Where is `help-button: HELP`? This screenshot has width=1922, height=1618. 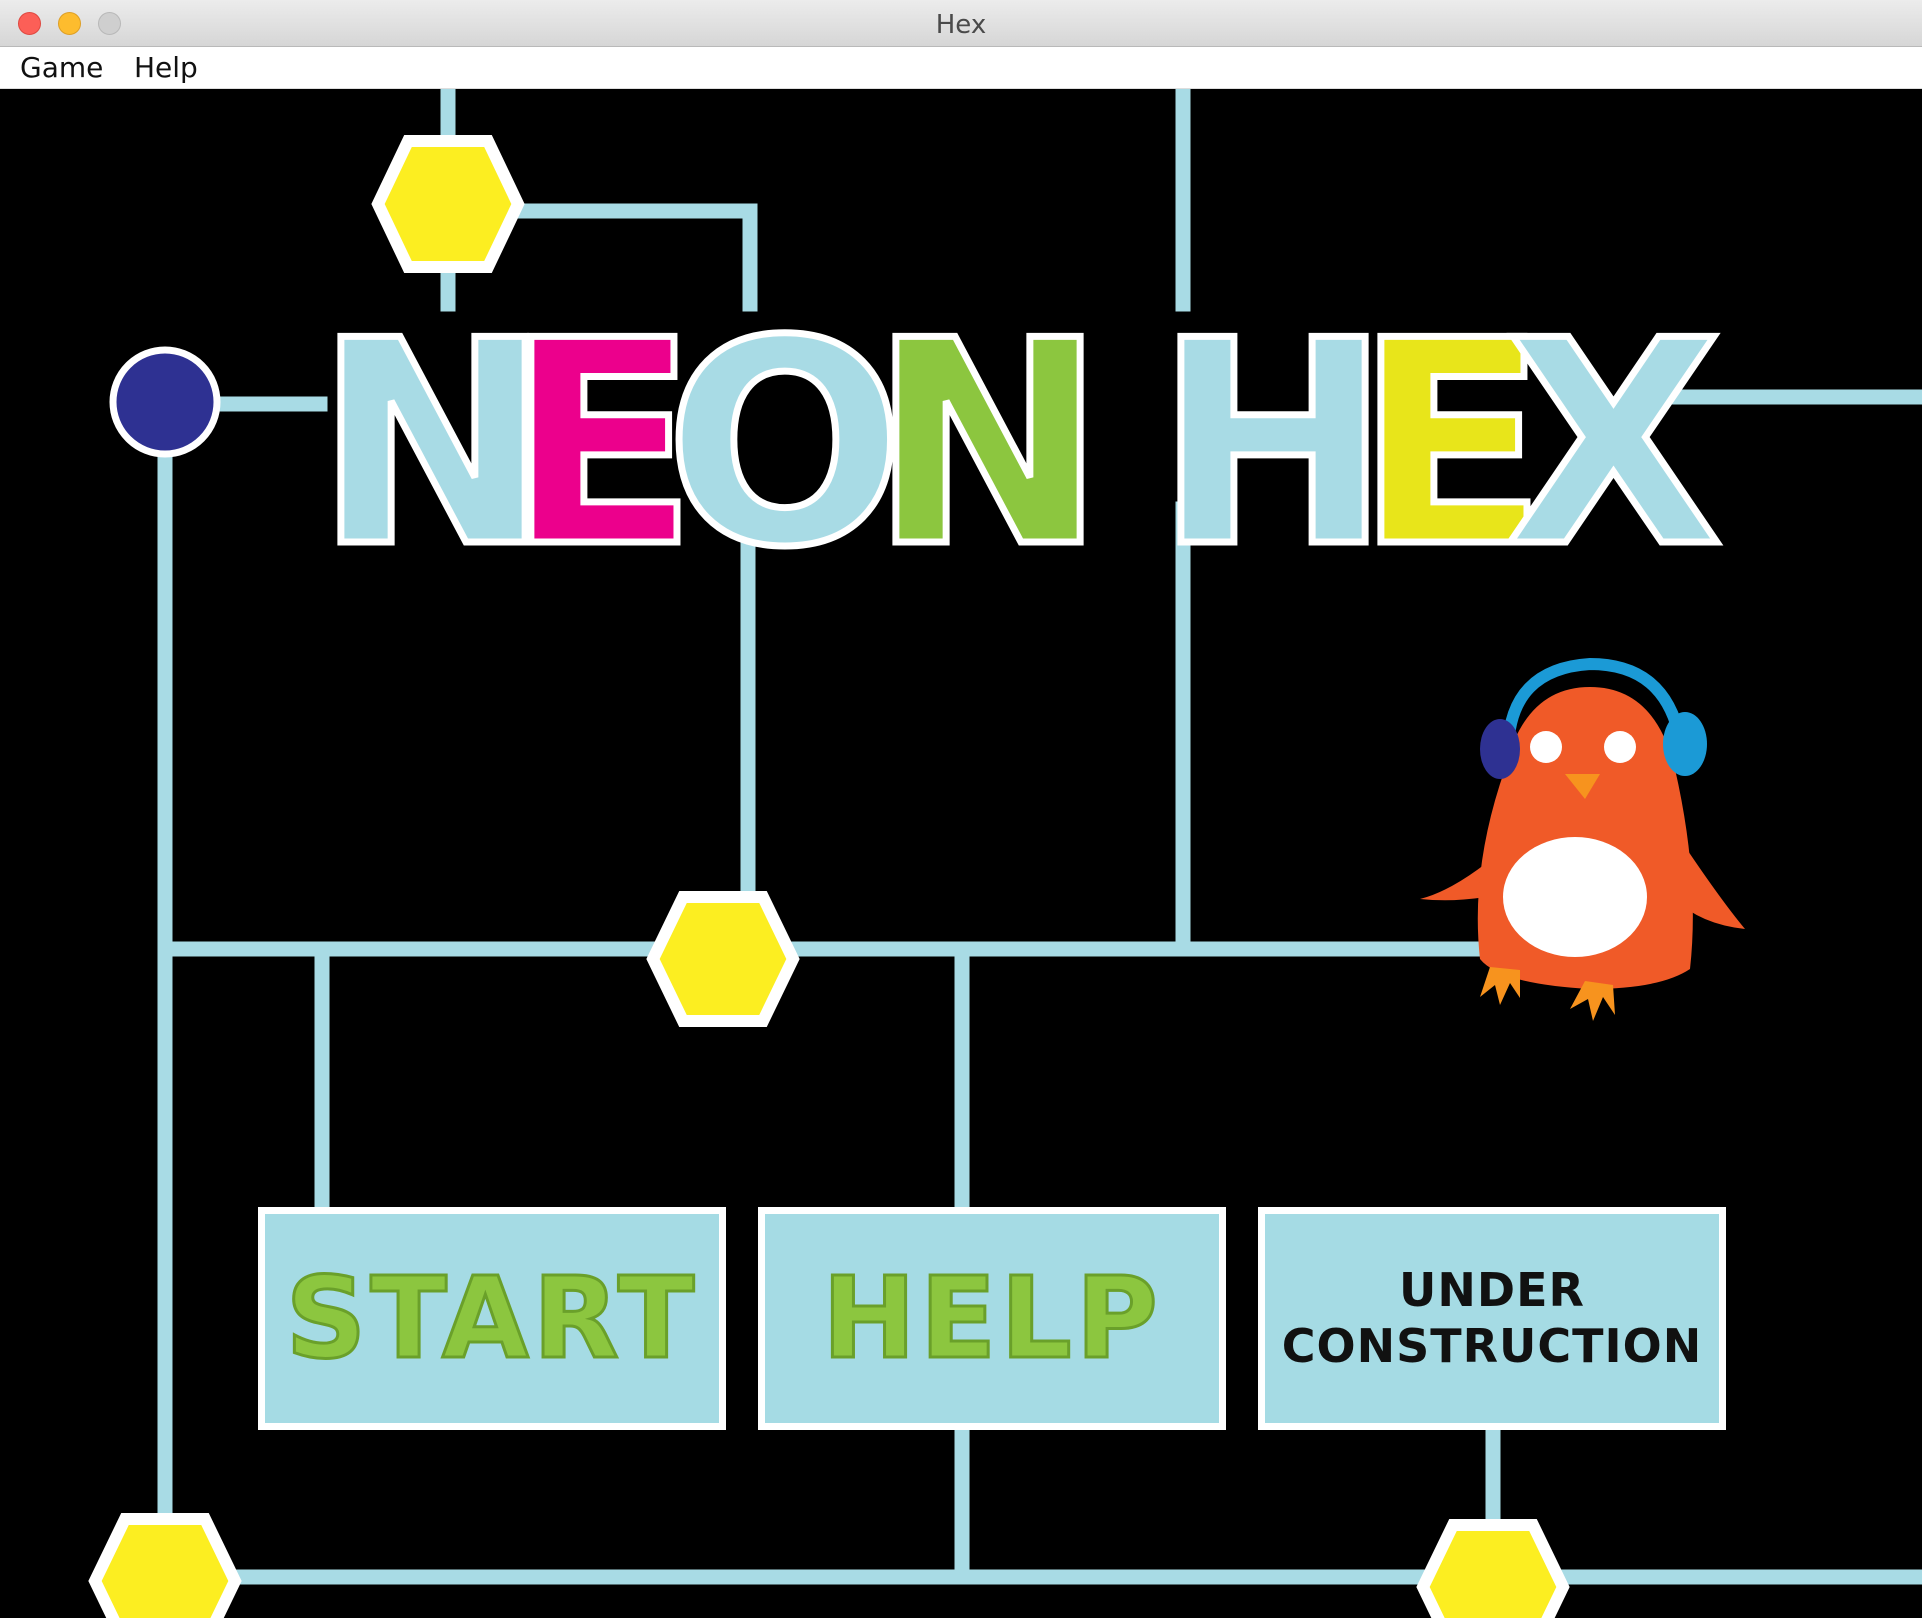
help-button: HELP is located at coordinates (992, 1318).